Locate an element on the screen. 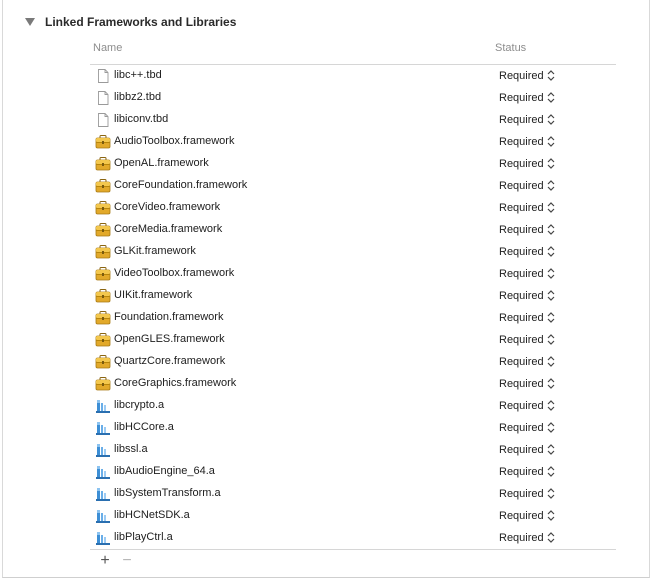 Image resolution: width=652 pixels, height=582 pixels. table-row: OpenGLES.framework Required is located at coordinates (353, 340).